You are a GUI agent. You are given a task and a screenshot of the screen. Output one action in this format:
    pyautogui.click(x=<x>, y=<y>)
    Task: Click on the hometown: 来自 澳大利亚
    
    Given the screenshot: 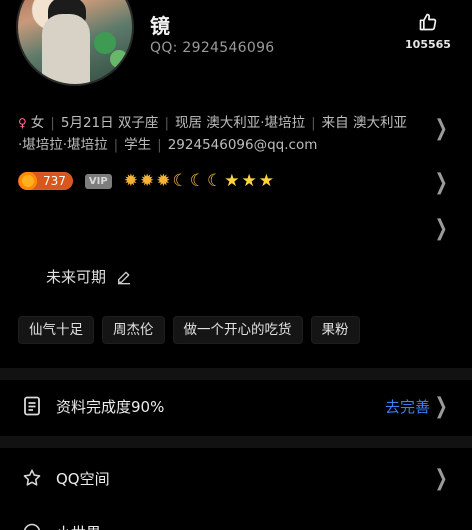 What is the action you would take?
    pyautogui.click(x=364, y=123)
    